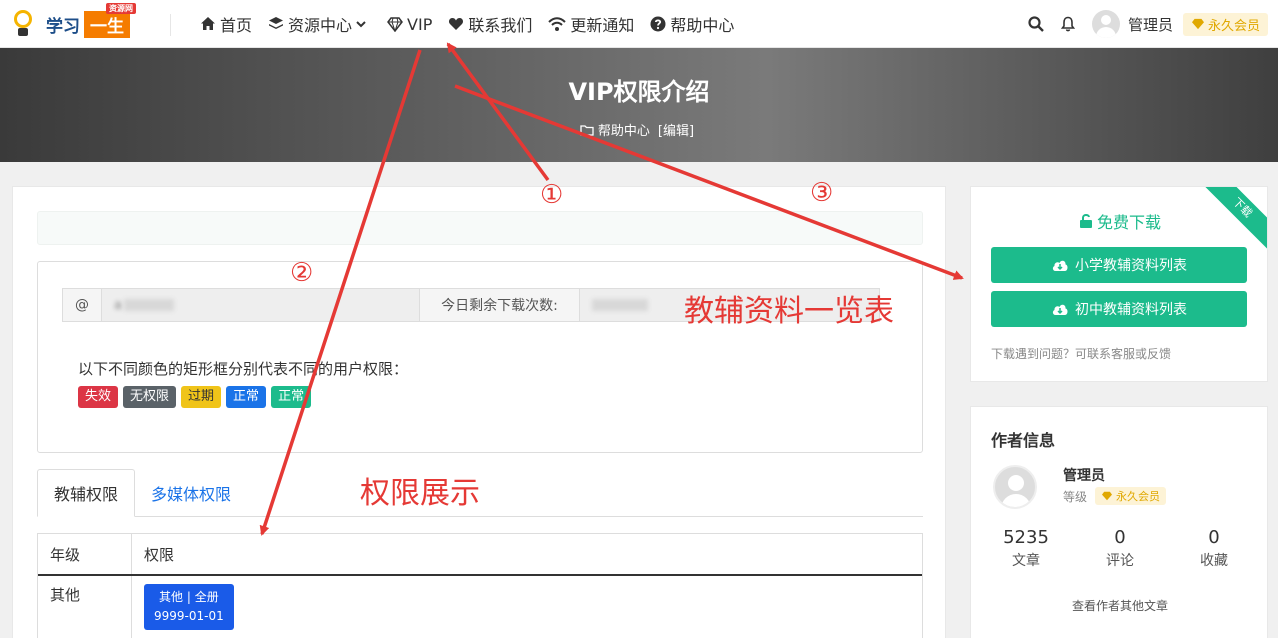  I want to click on author-more-link: 查看作者其他文章, so click(1120, 605).